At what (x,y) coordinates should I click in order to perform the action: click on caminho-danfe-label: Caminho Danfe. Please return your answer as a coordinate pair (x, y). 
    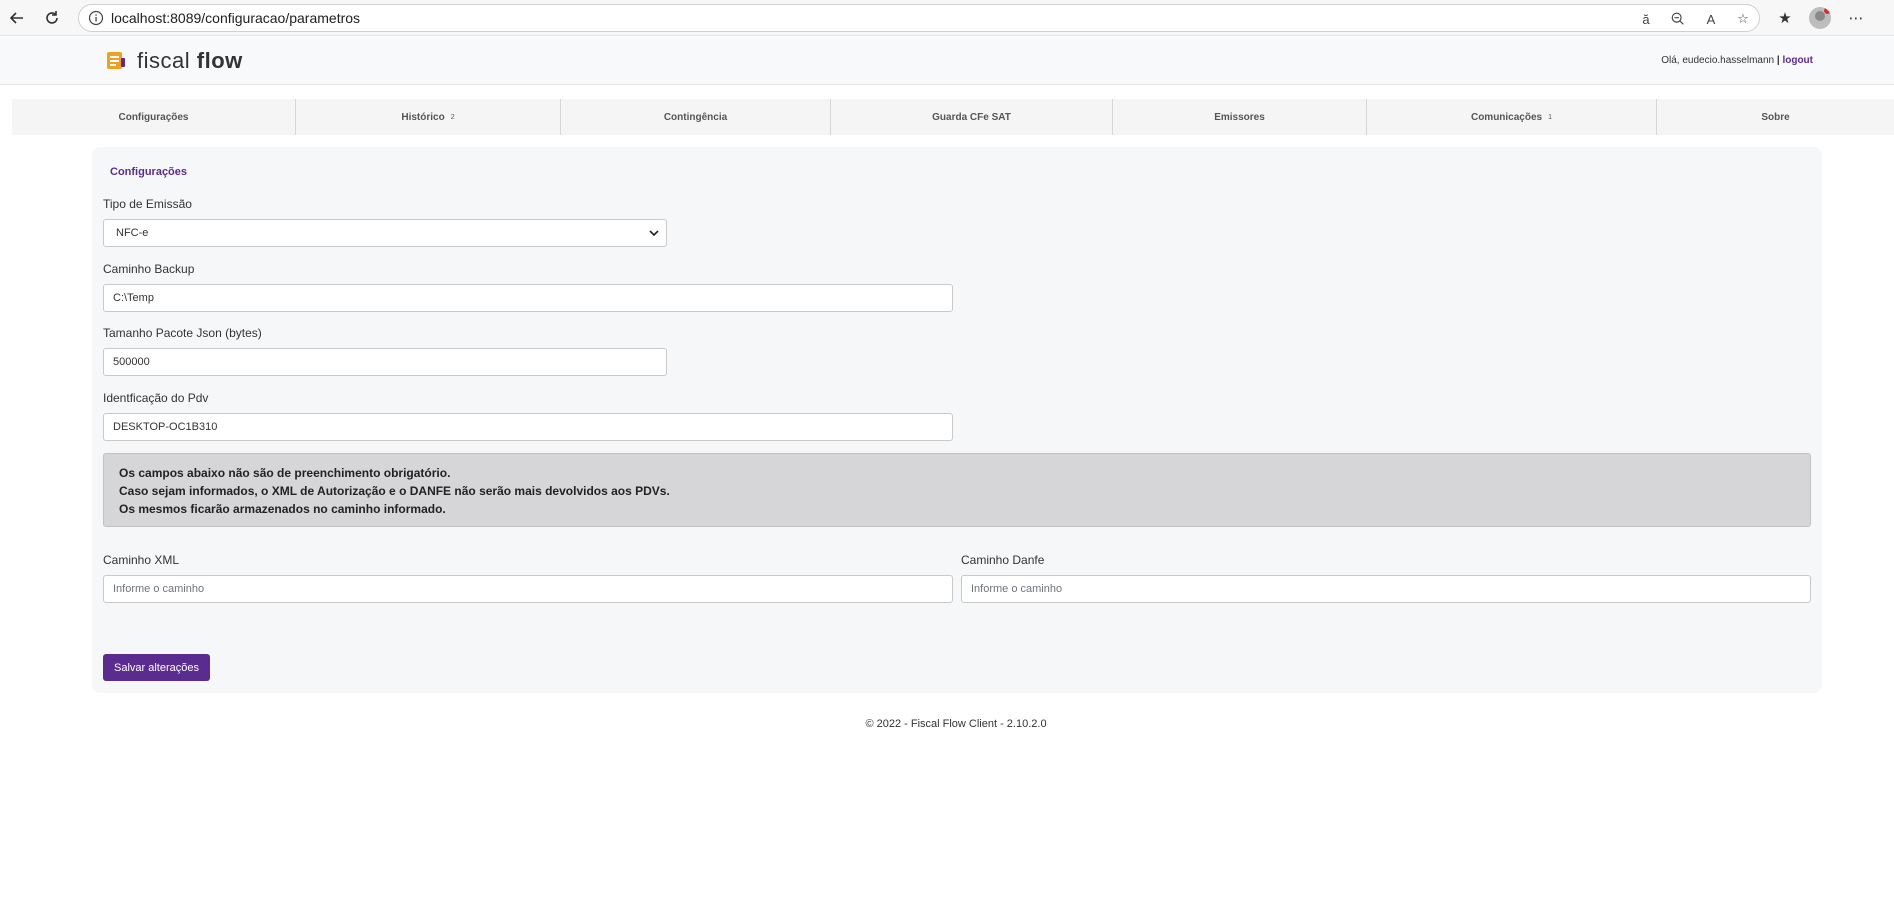
    Looking at the image, I should click on (1003, 560).